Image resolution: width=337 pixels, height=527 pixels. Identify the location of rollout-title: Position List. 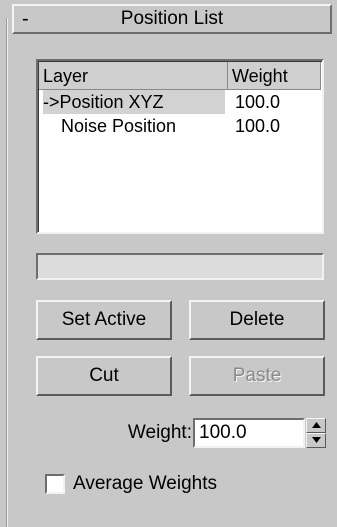
(172, 18).